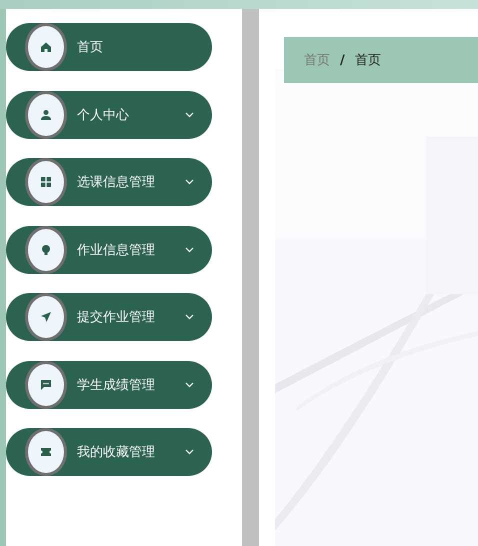 This screenshot has height=546, width=478. Describe the element at coordinates (109, 384) in the screenshot. I see `sidebar-item: 学生成绩管理` at that location.